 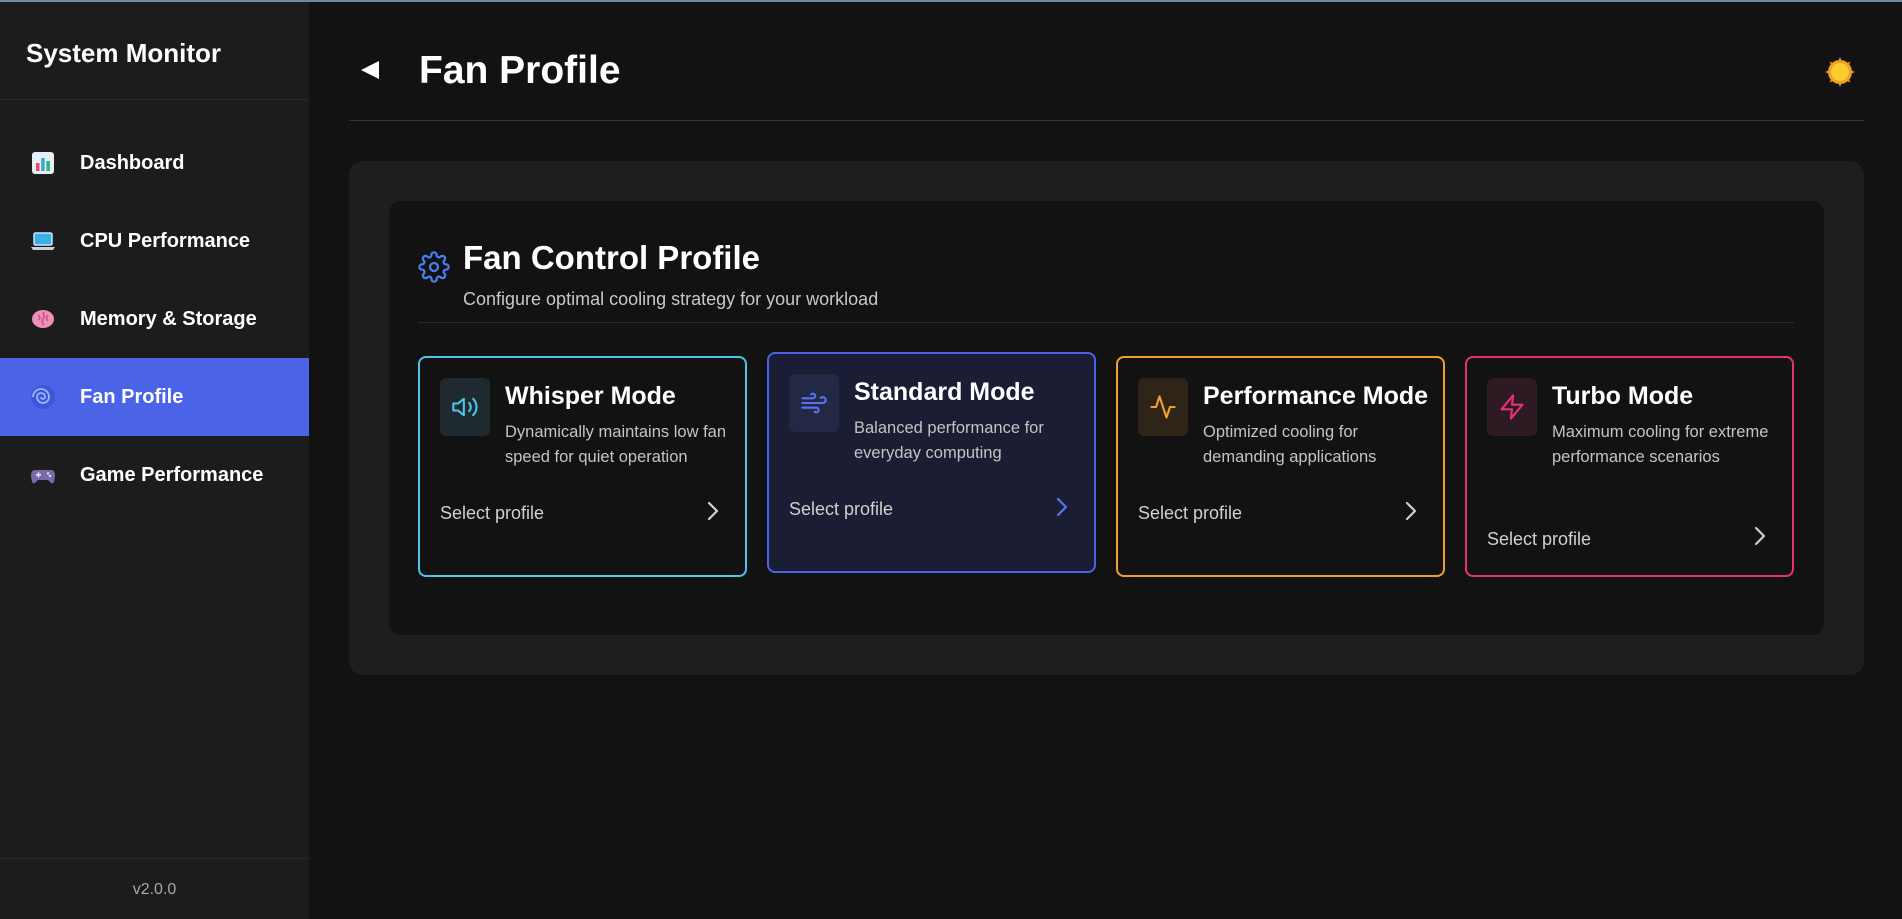 What do you see at coordinates (590, 396) in the screenshot?
I see `card-title: Whisper Mode` at bounding box center [590, 396].